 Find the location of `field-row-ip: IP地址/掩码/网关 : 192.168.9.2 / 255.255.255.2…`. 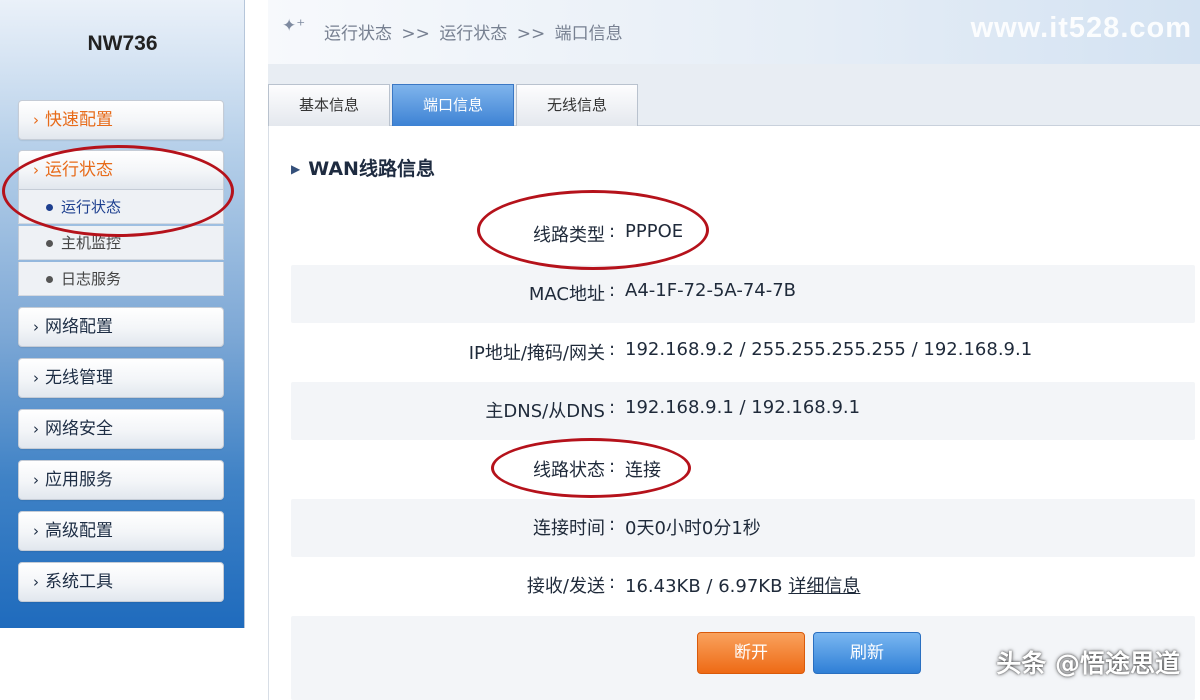

field-row-ip: IP地址/掩码/网关 : 192.168.9.2 / 255.255.255.2… is located at coordinates (743, 353).